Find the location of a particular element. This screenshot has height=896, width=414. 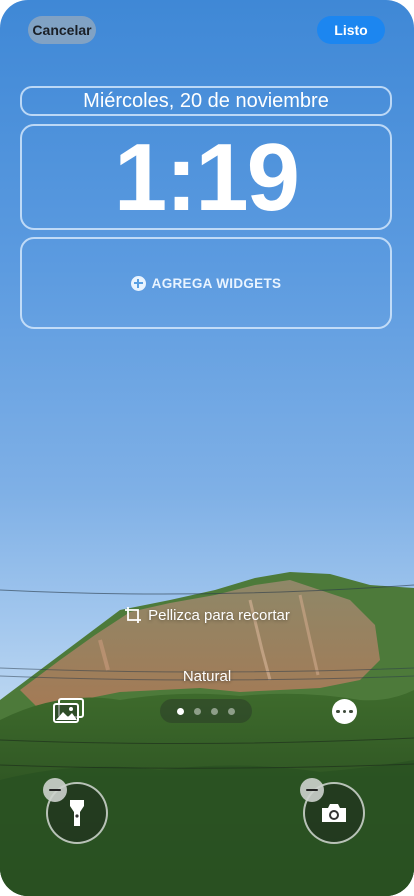

plus-circle-icon is located at coordinates (138, 283).